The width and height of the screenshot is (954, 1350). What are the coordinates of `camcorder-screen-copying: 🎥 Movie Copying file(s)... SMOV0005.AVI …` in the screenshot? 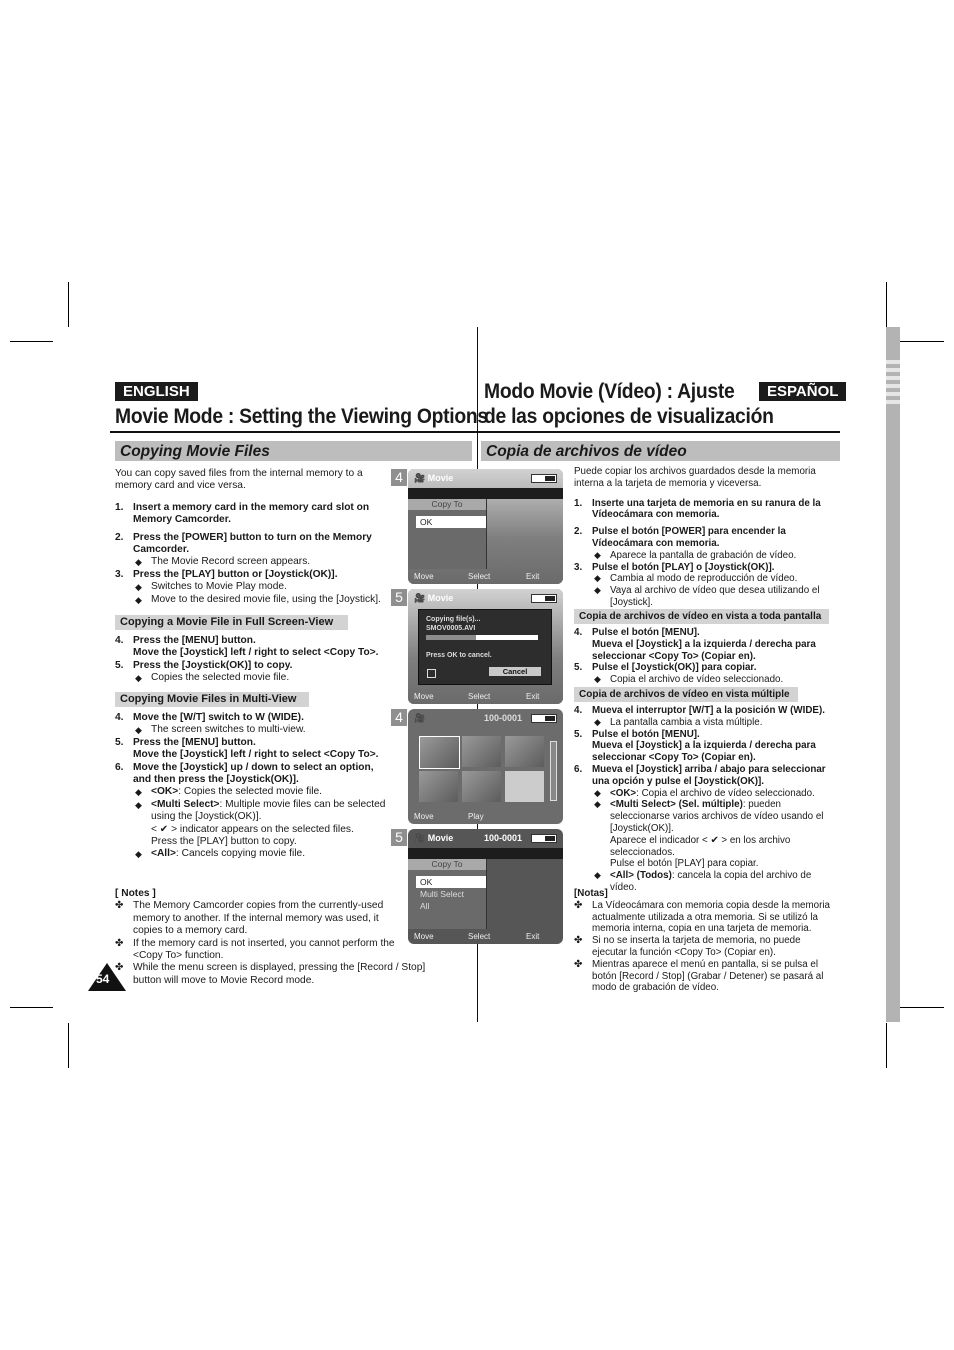 It's located at (485, 646).